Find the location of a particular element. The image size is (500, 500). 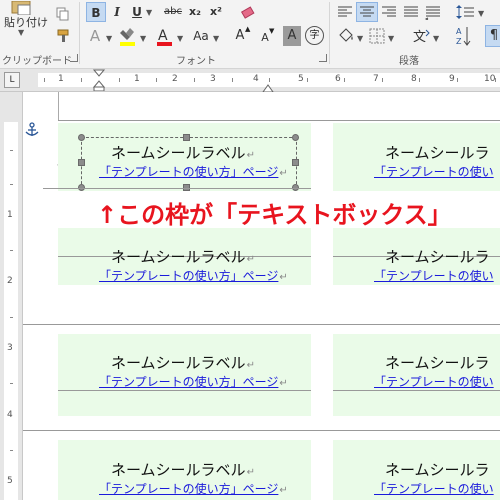

font-color-icon: A is located at coordinates (165, 37).